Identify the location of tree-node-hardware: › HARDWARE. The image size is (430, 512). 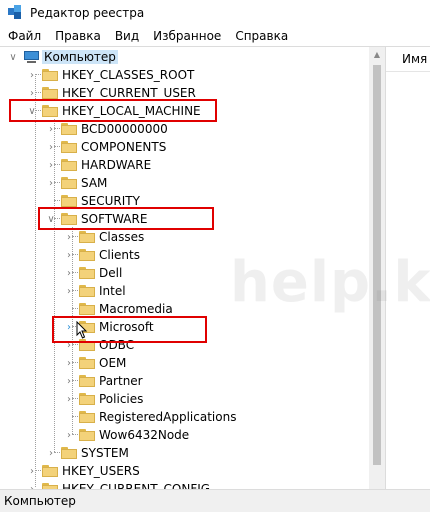
(98, 165).